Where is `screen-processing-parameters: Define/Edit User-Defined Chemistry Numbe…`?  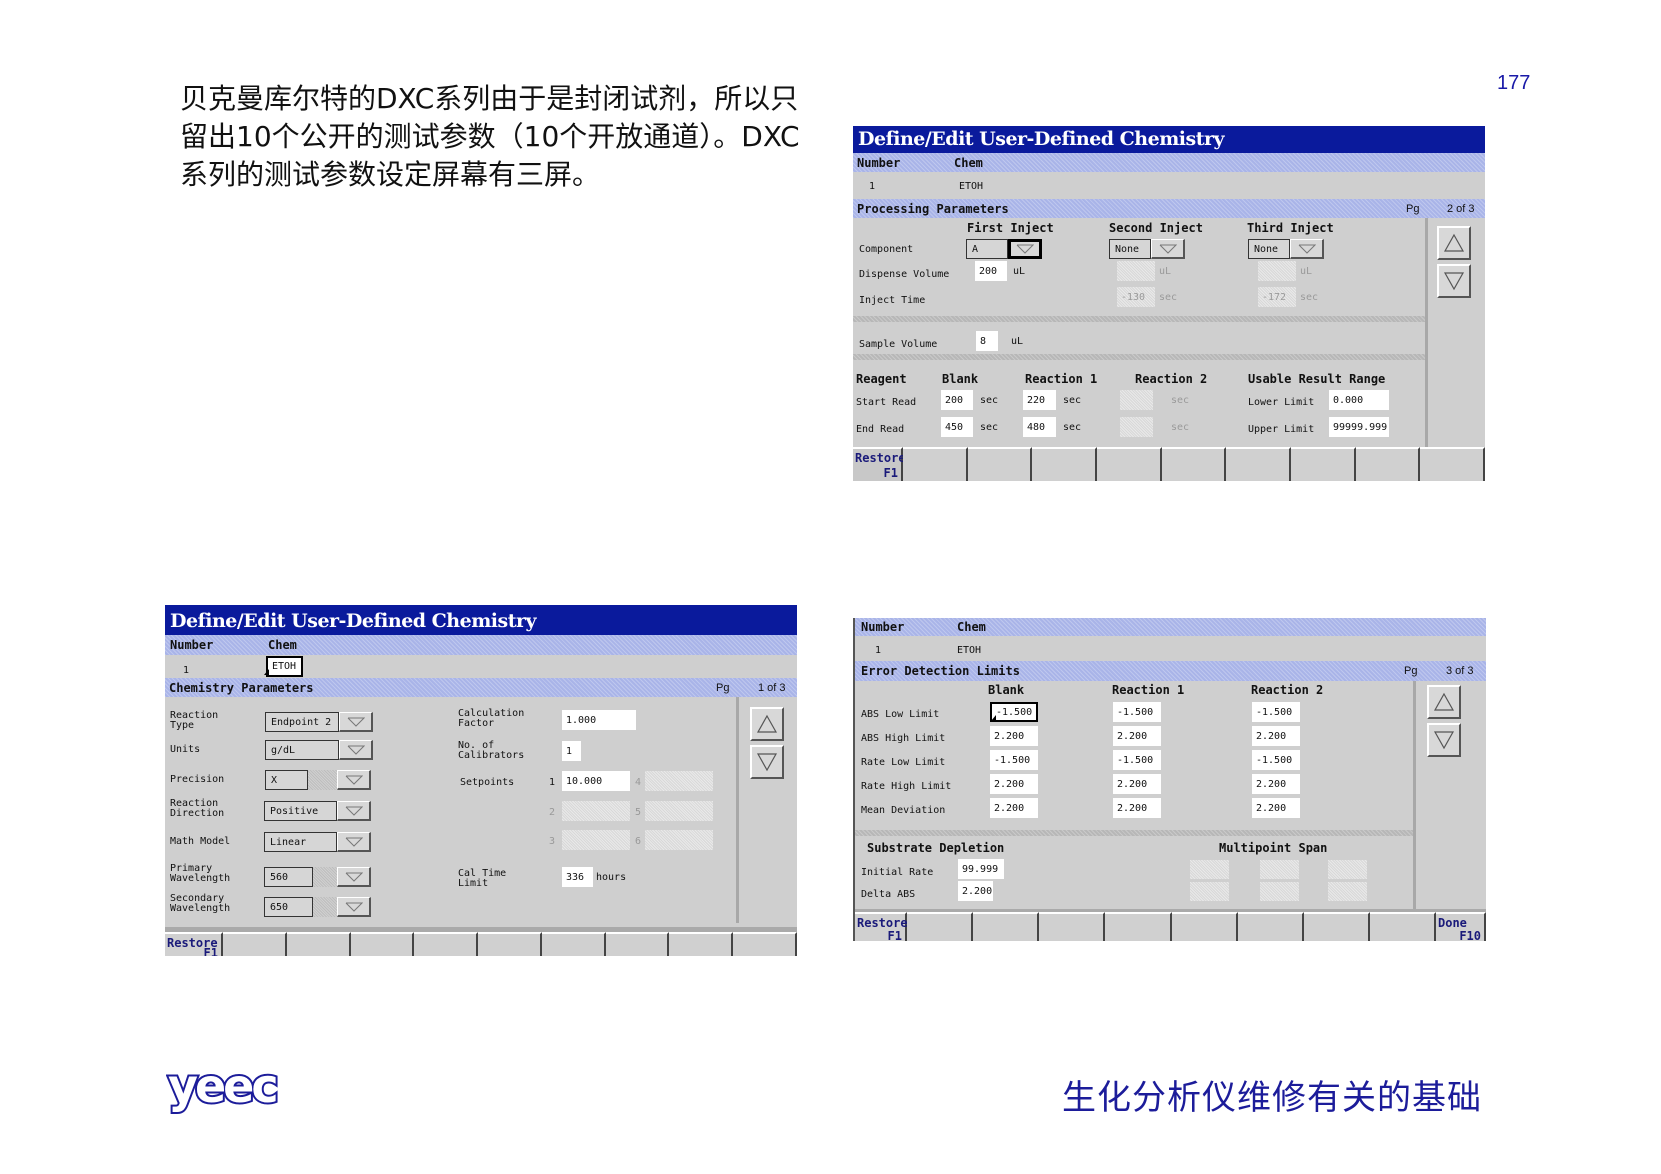 screen-processing-parameters: Define/Edit User-Defined Chemistry Numbe… is located at coordinates (1169, 303).